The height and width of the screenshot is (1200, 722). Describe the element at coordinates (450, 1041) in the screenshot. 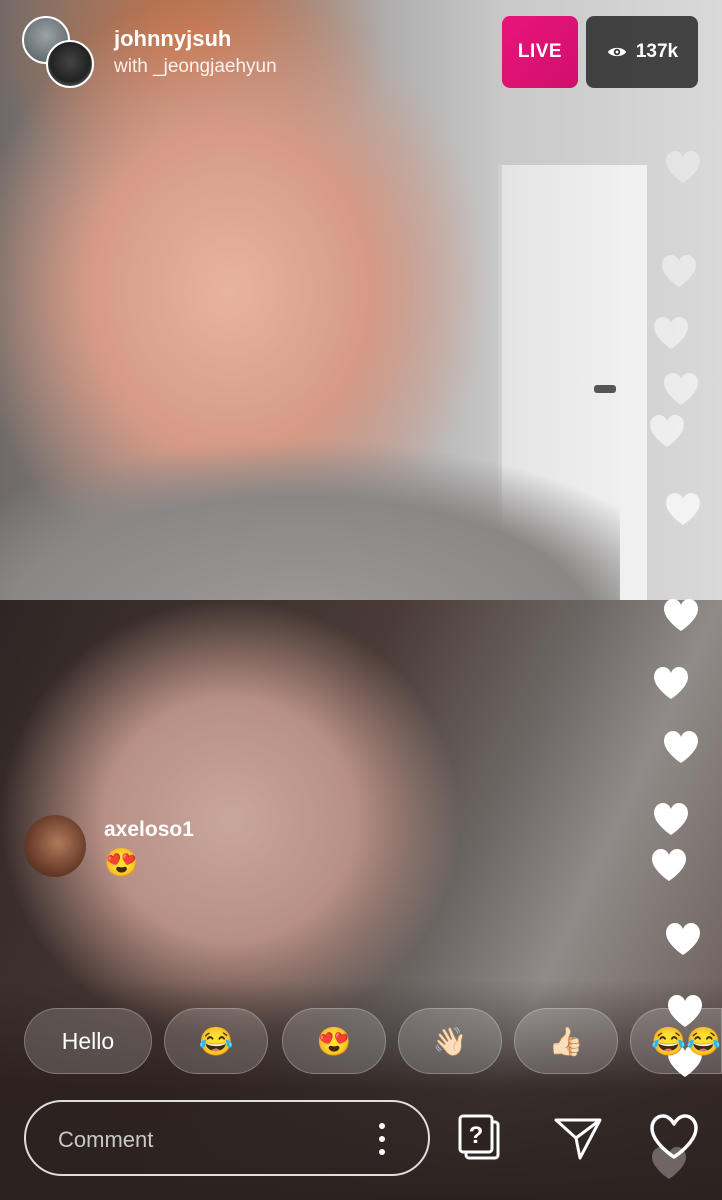

I see `quick-reply-wave: 👋🏻` at that location.